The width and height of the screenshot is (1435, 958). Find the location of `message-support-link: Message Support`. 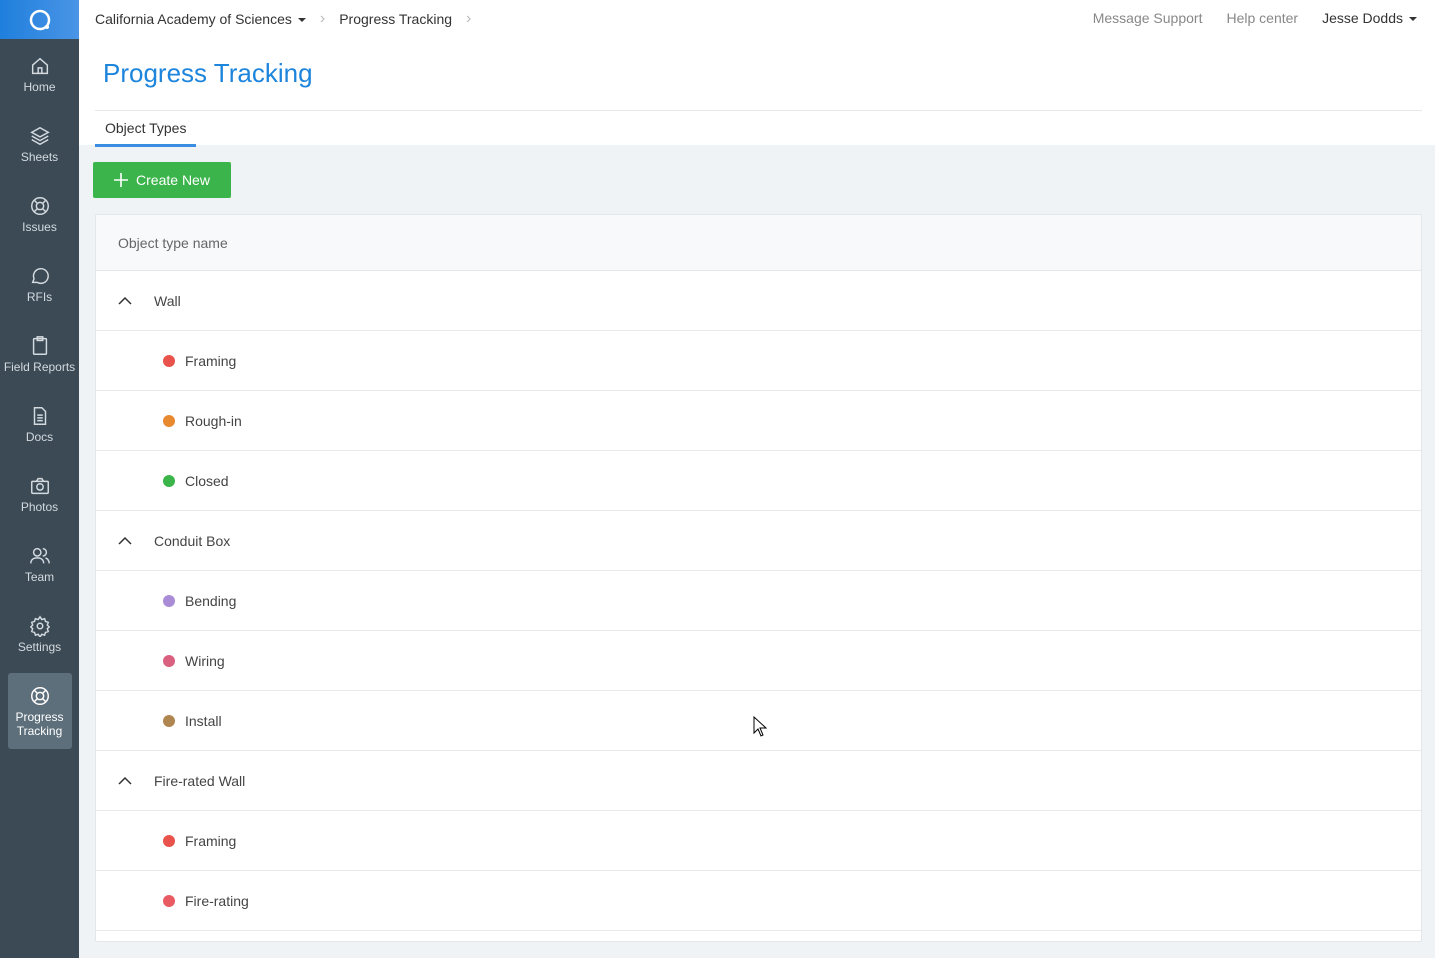

message-support-link: Message Support is located at coordinates (1148, 18).